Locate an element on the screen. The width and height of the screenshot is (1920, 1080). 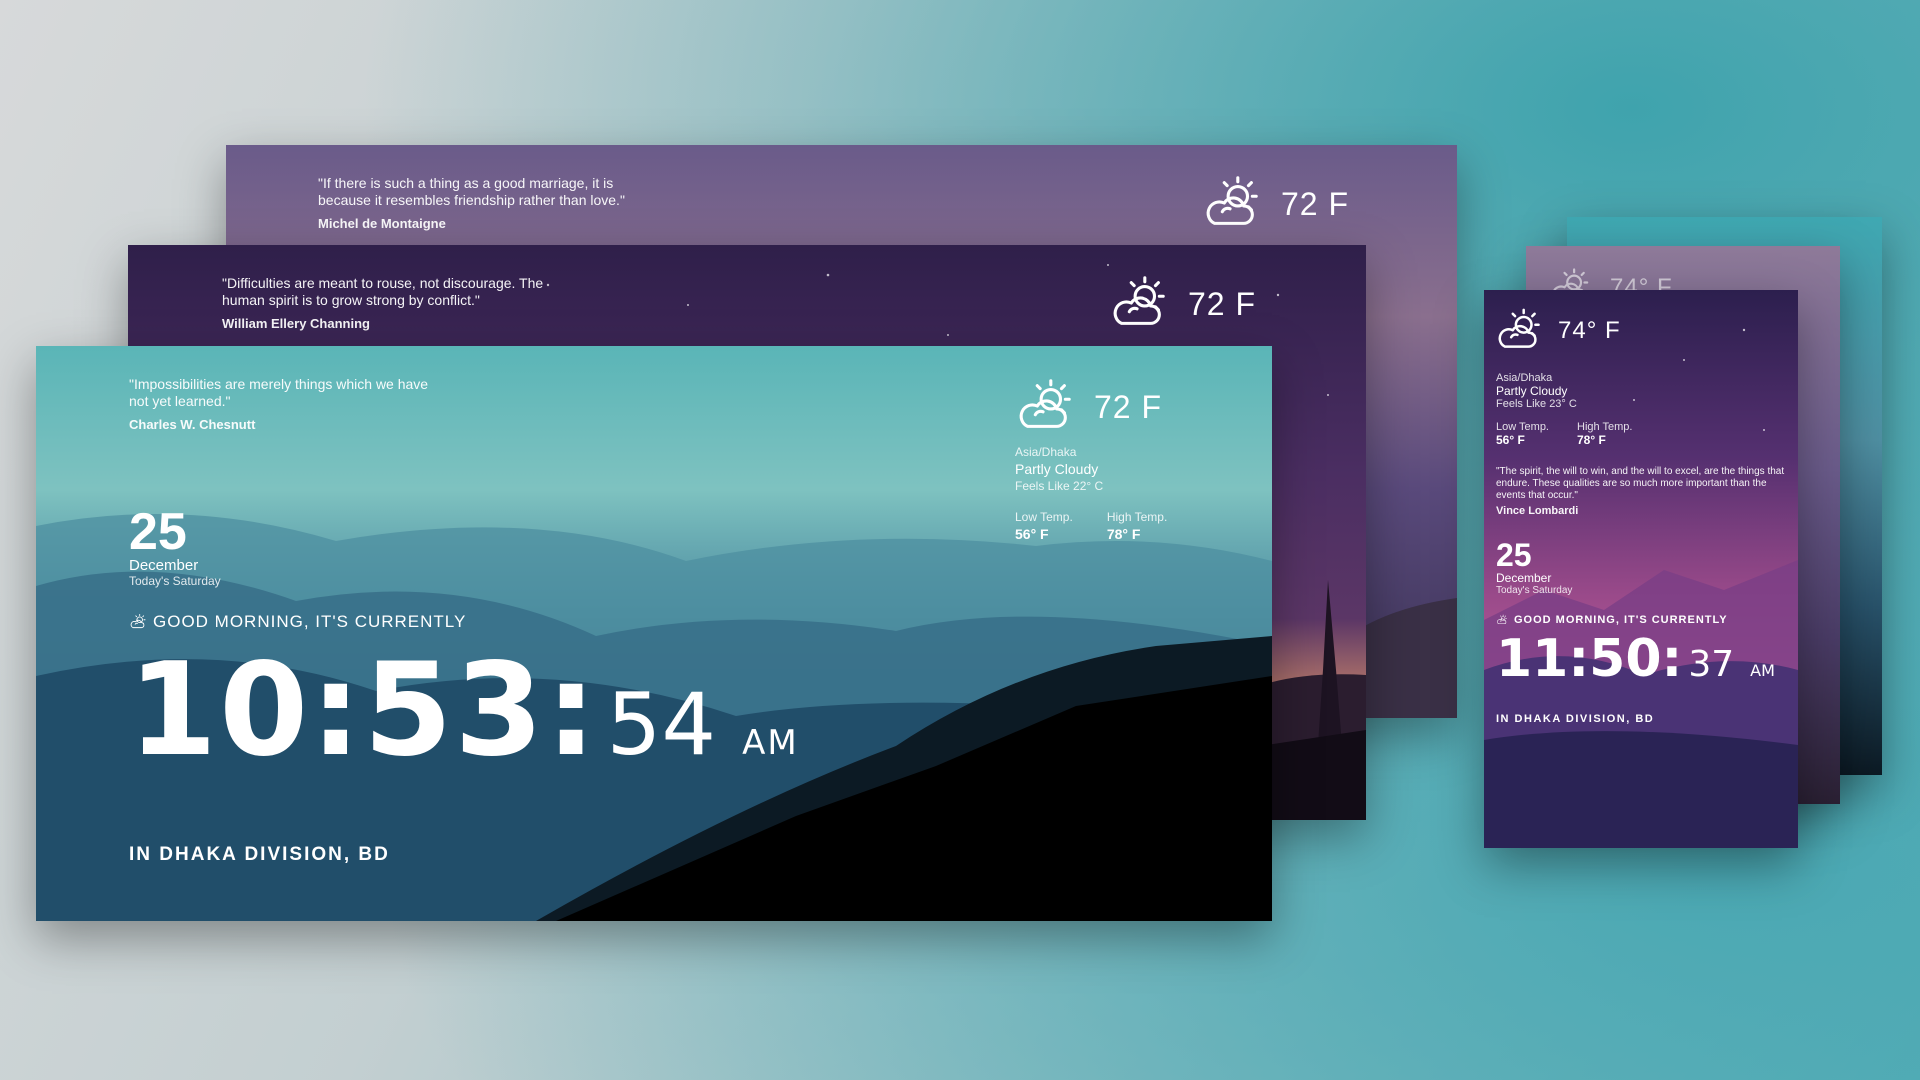
clock: 10:53: 54 AM is located at coordinates (463, 711).